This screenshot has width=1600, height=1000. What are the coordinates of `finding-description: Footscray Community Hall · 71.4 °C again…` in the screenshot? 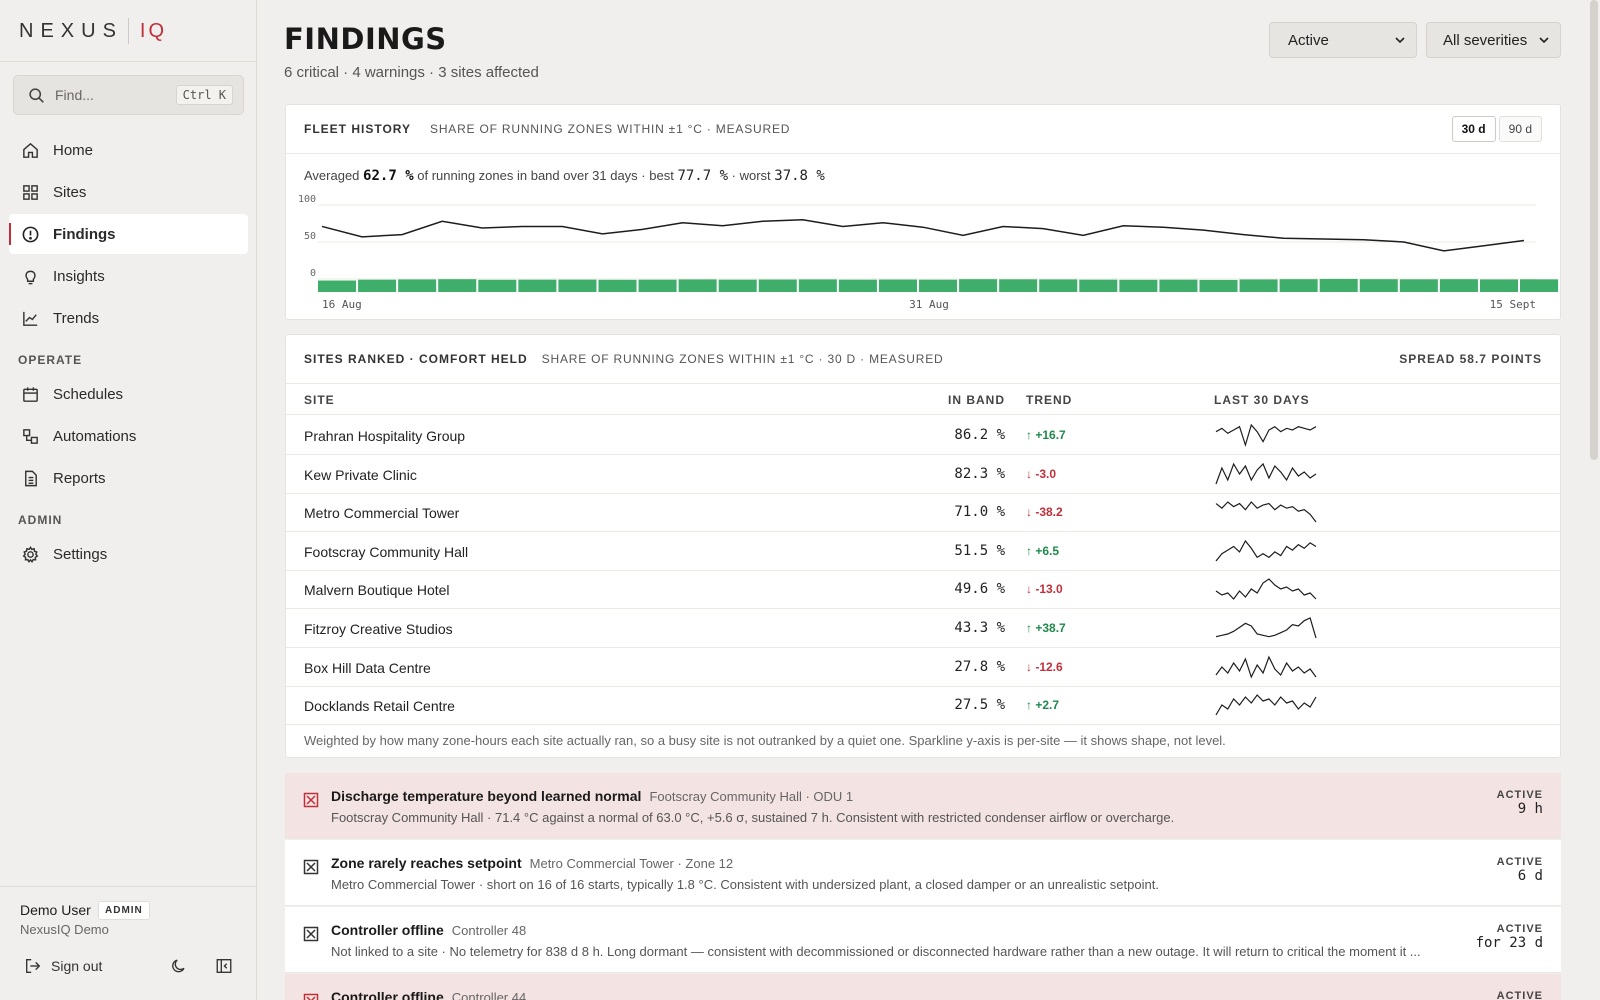 It's located at (753, 817).